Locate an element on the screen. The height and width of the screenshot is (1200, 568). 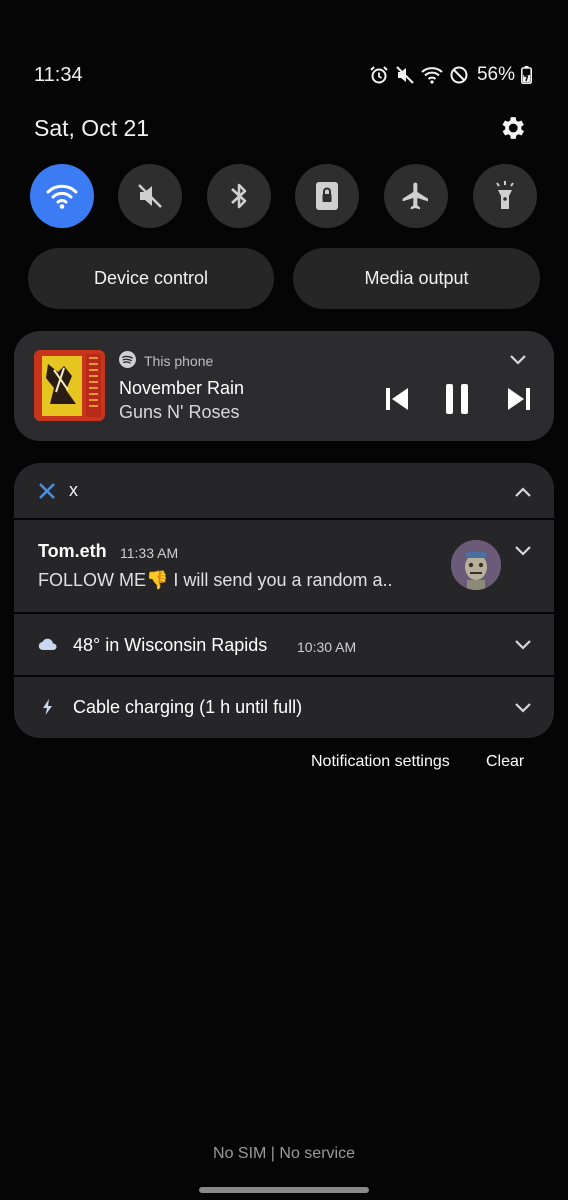
x-notification-header: x is located at coordinates (284, 490).